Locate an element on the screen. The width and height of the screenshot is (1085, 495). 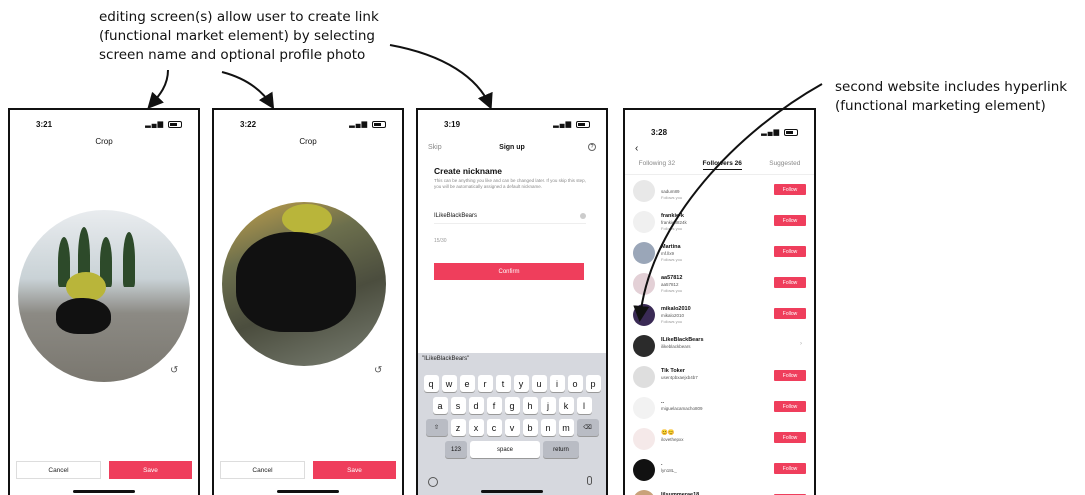
key-a: a is located at coordinates (440, 405).